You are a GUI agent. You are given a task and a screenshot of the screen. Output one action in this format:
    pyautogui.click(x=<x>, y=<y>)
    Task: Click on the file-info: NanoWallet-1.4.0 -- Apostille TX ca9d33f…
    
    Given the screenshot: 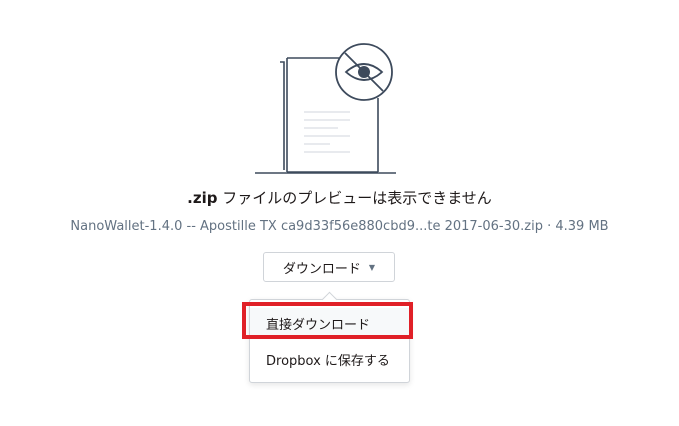 What is the action you would take?
    pyautogui.click(x=339, y=226)
    